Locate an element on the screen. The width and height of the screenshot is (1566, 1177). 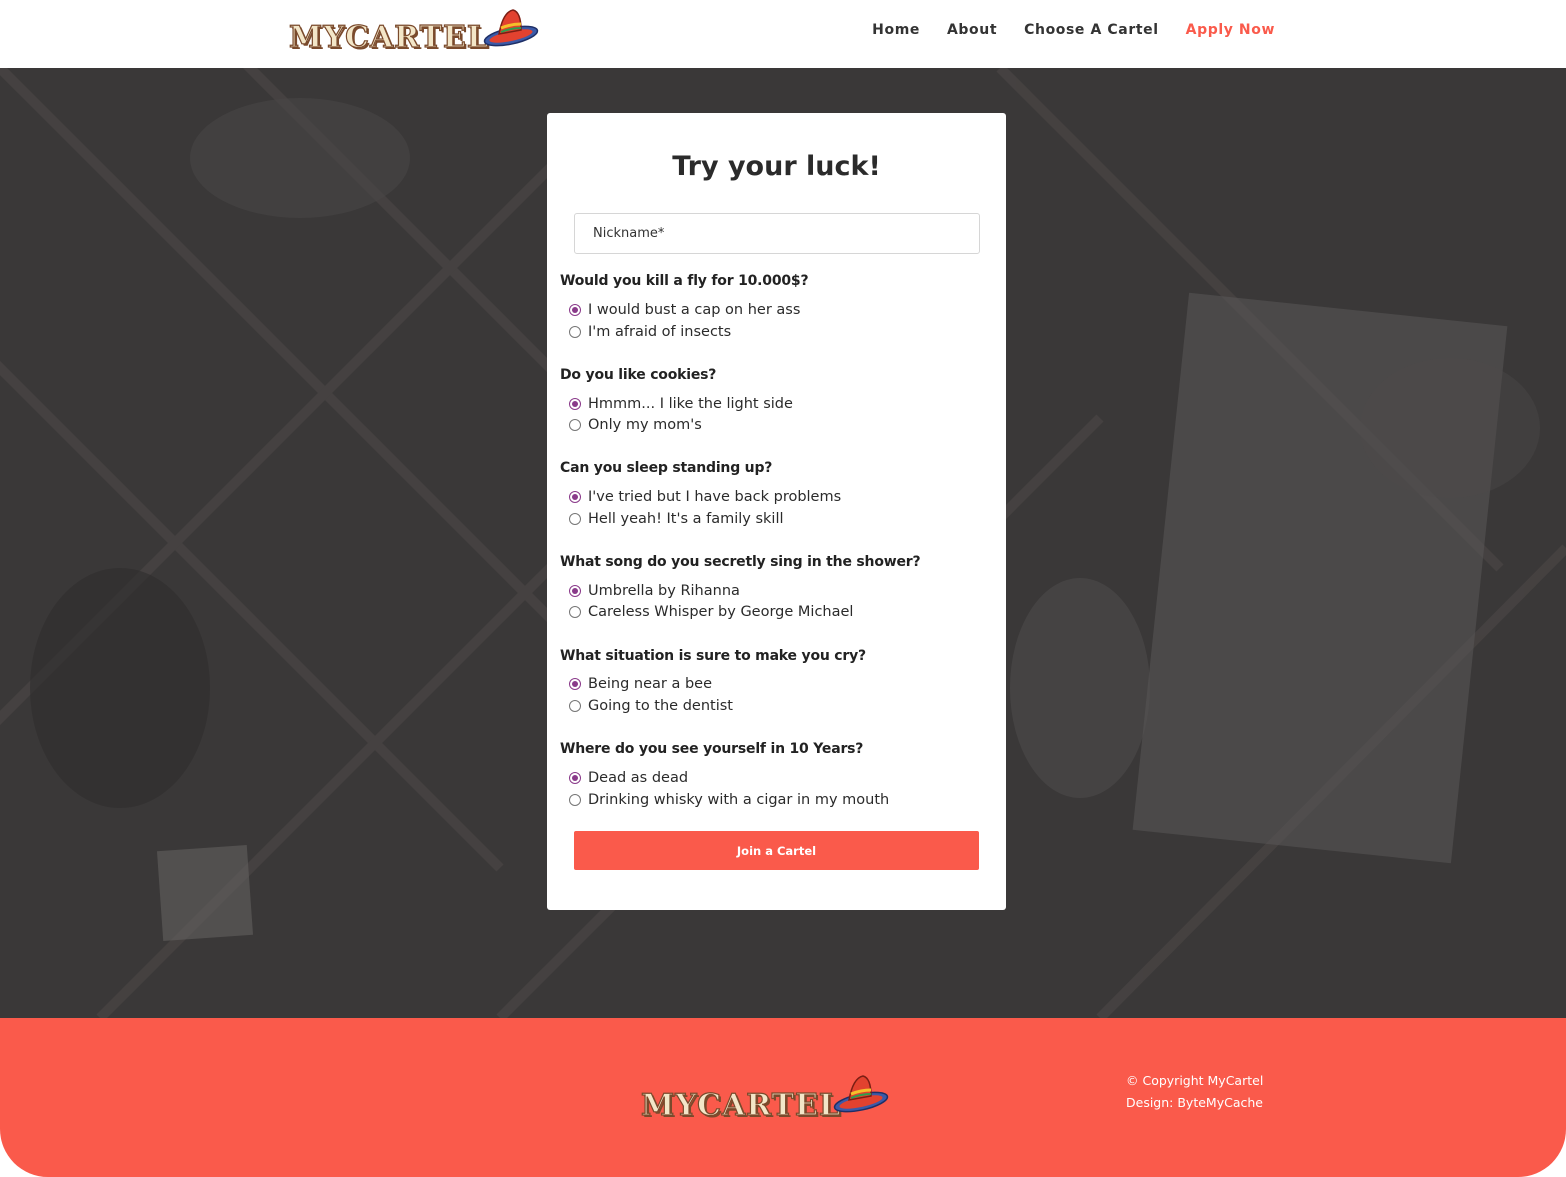
q3-option-2: Hell yeah! It's a family skill is located at coordinates (676, 519).